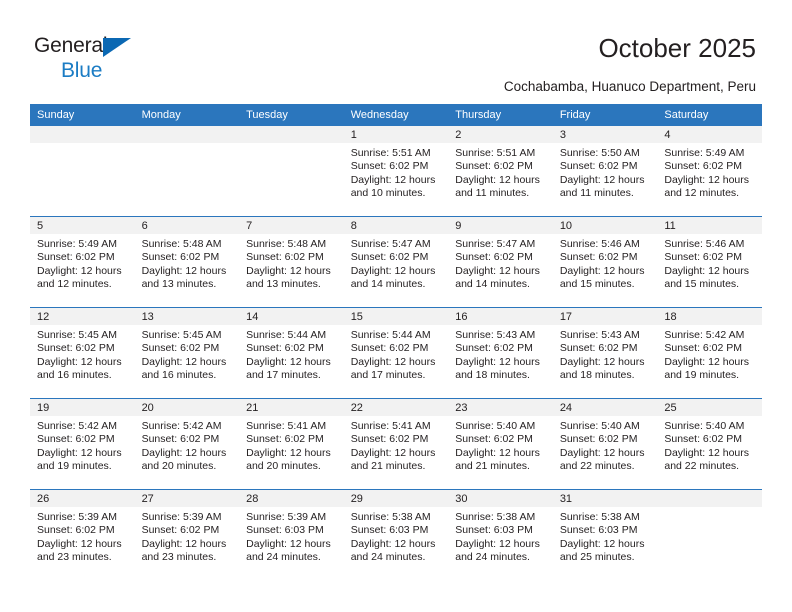  I want to click on day-number: 5, so click(82, 225).